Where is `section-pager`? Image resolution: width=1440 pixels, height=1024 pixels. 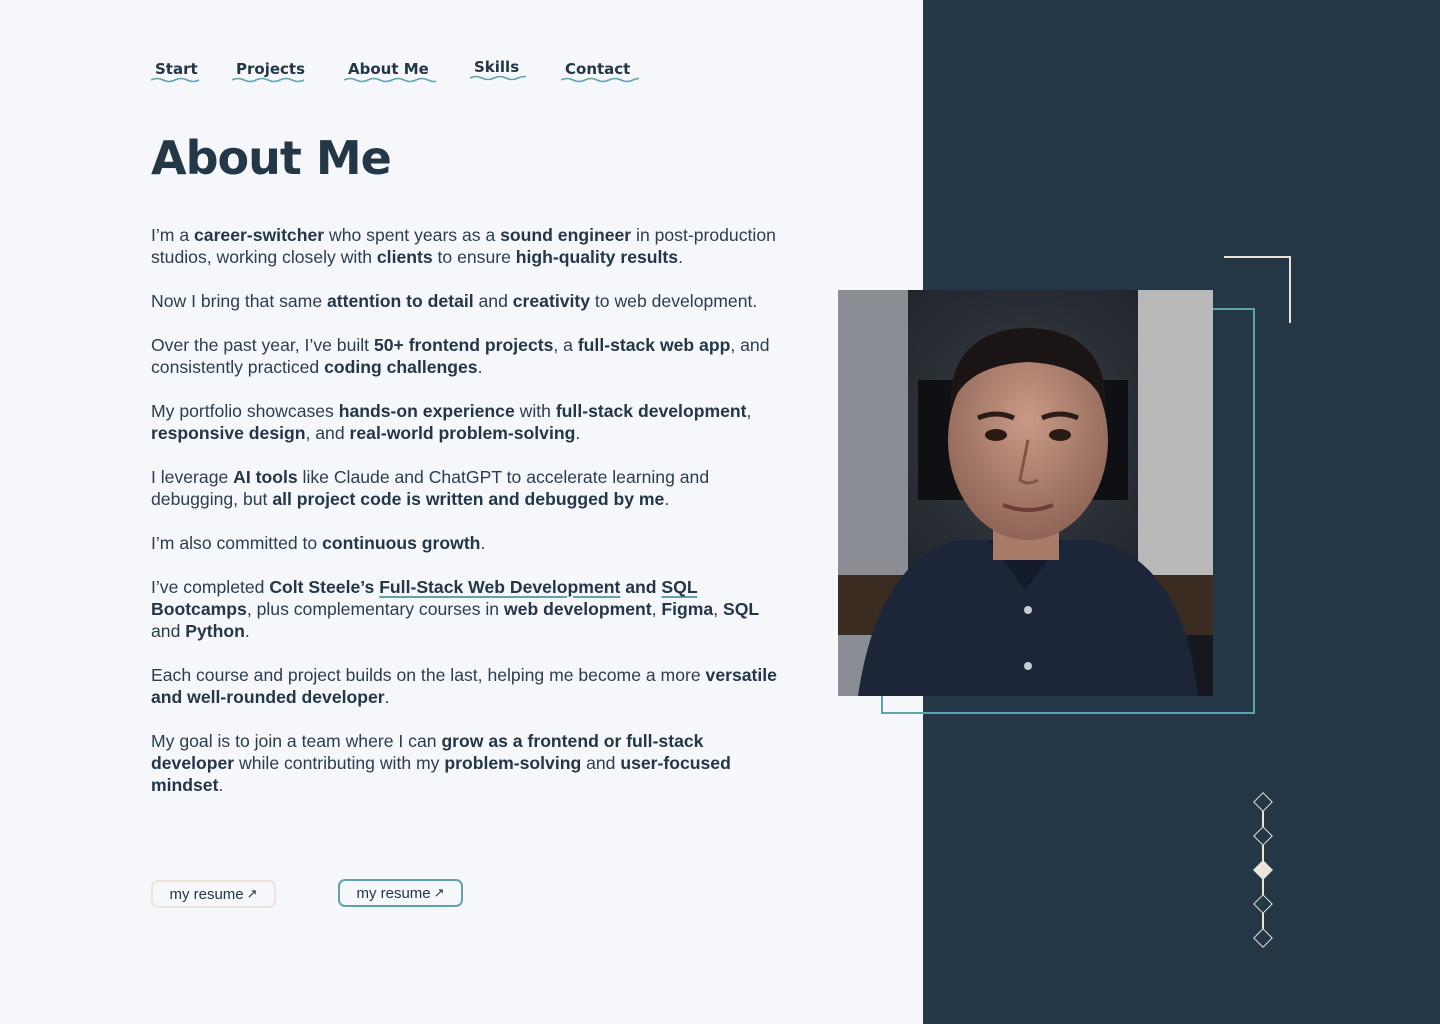 section-pager is located at coordinates (1263, 870).